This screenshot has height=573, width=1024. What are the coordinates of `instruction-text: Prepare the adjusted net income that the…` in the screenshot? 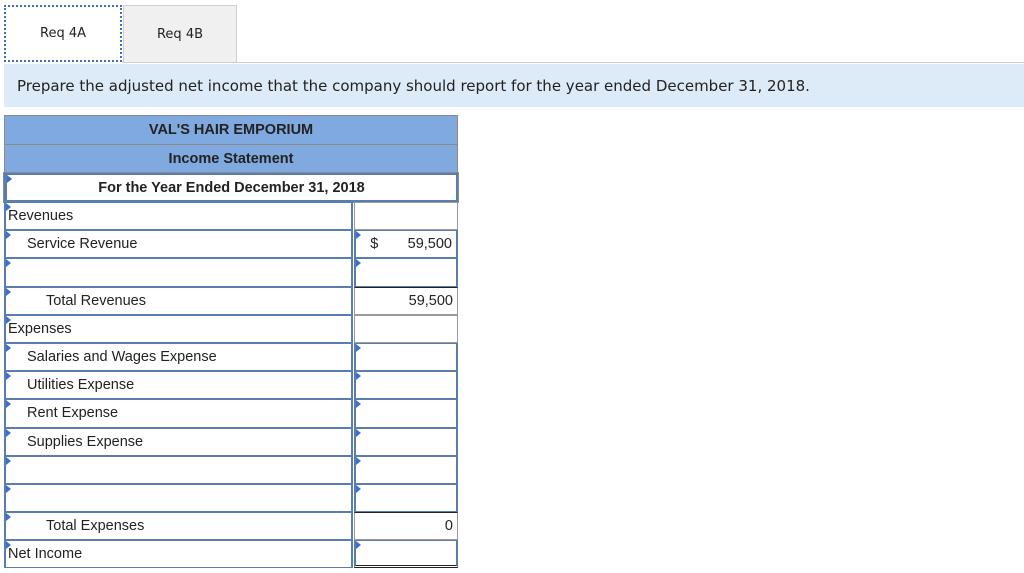 It's located at (413, 85).